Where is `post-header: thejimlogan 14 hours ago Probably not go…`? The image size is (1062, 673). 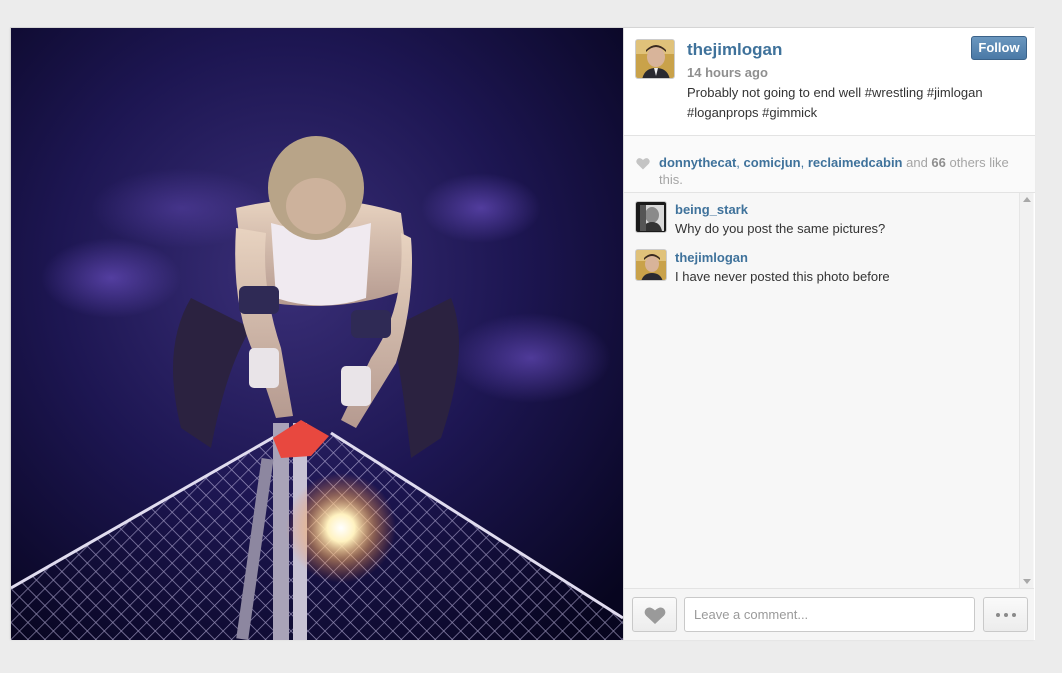
post-header: thejimlogan 14 hours ago Probably not go… is located at coordinates (829, 82).